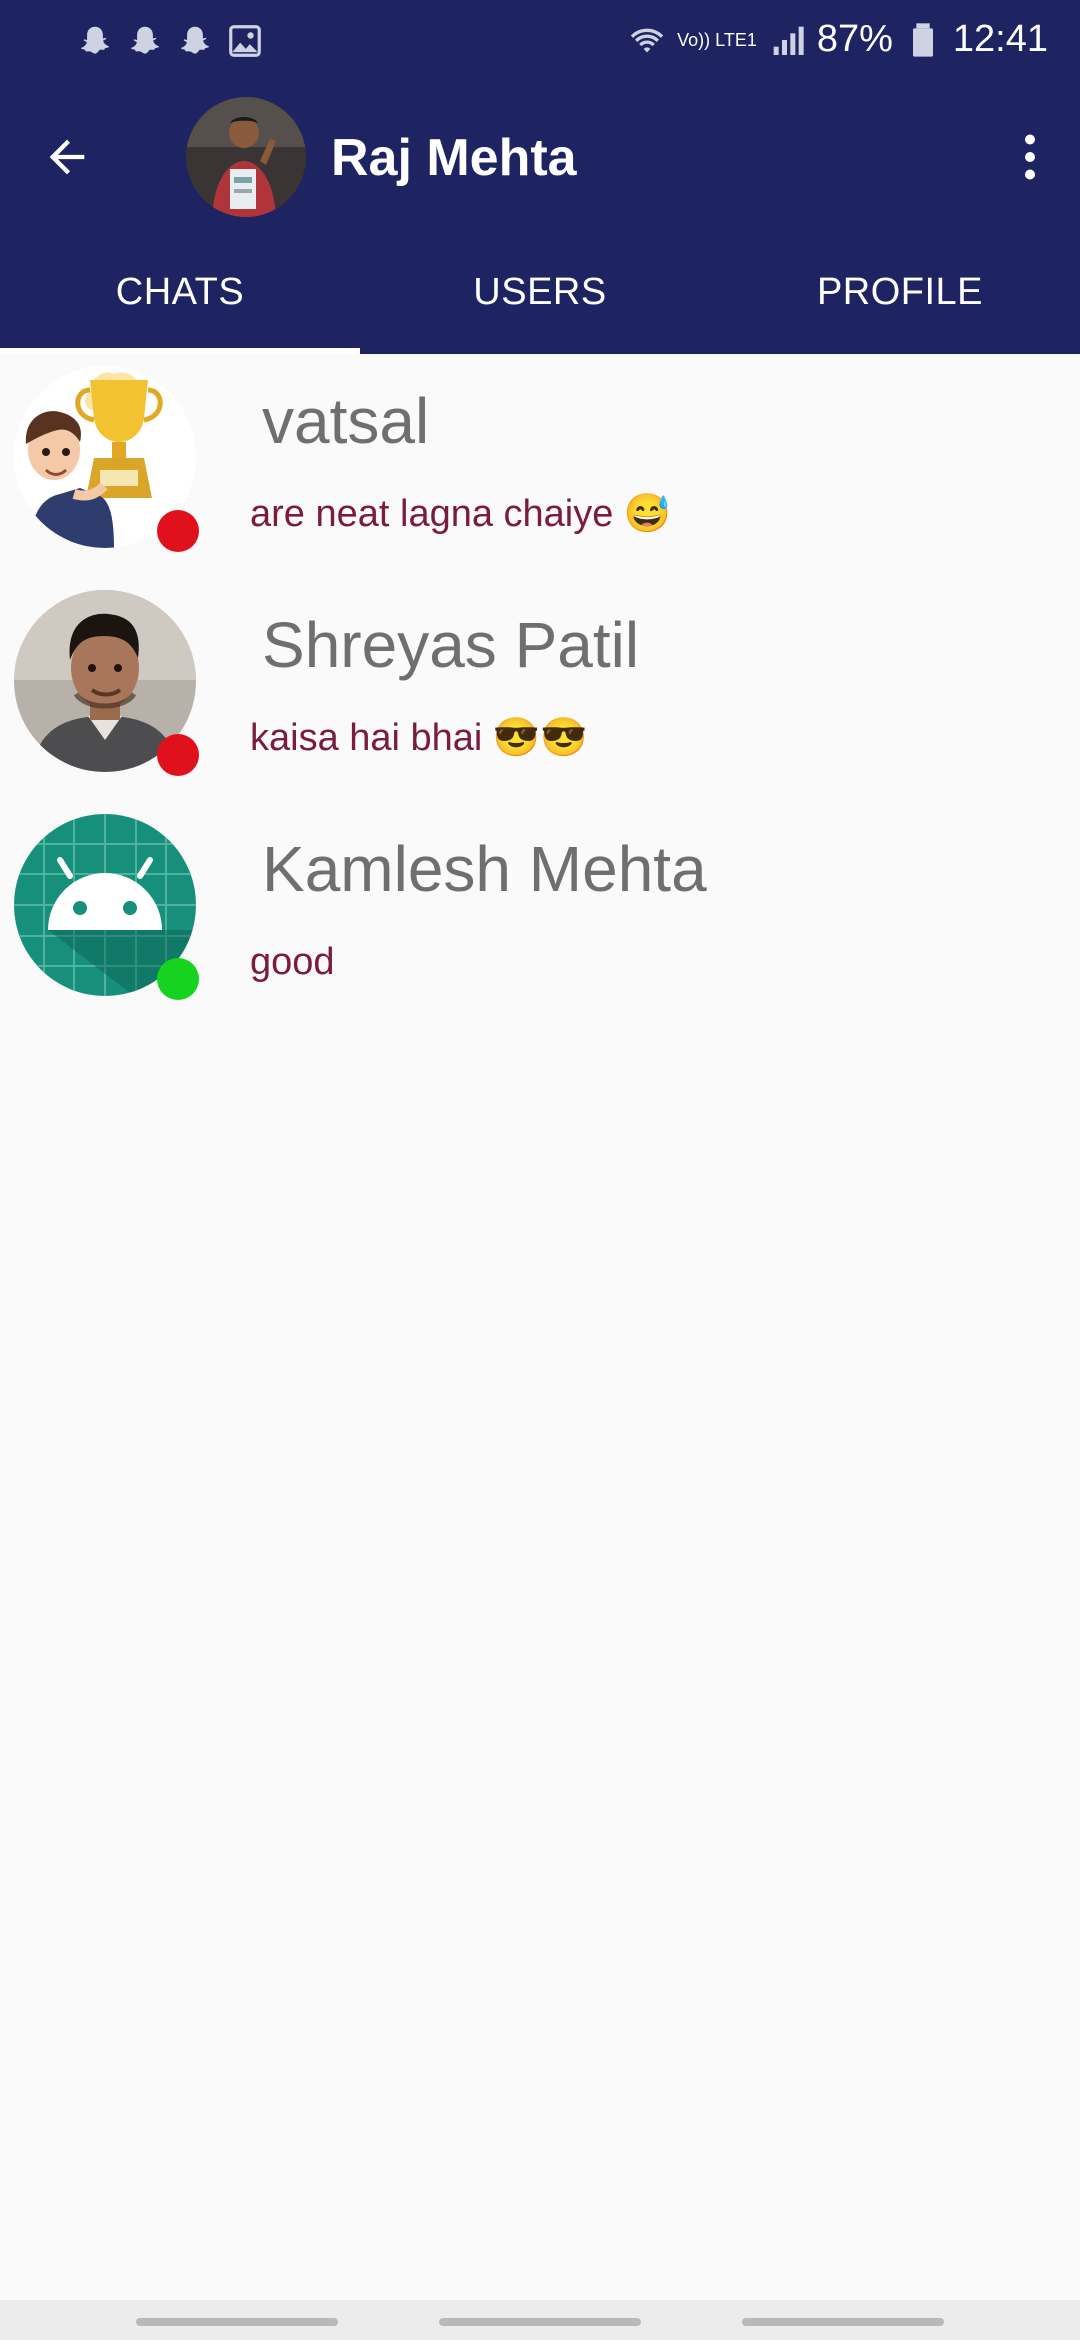  What do you see at coordinates (787, 40) in the screenshot?
I see `signal-icon` at bounding box center [787, 40].